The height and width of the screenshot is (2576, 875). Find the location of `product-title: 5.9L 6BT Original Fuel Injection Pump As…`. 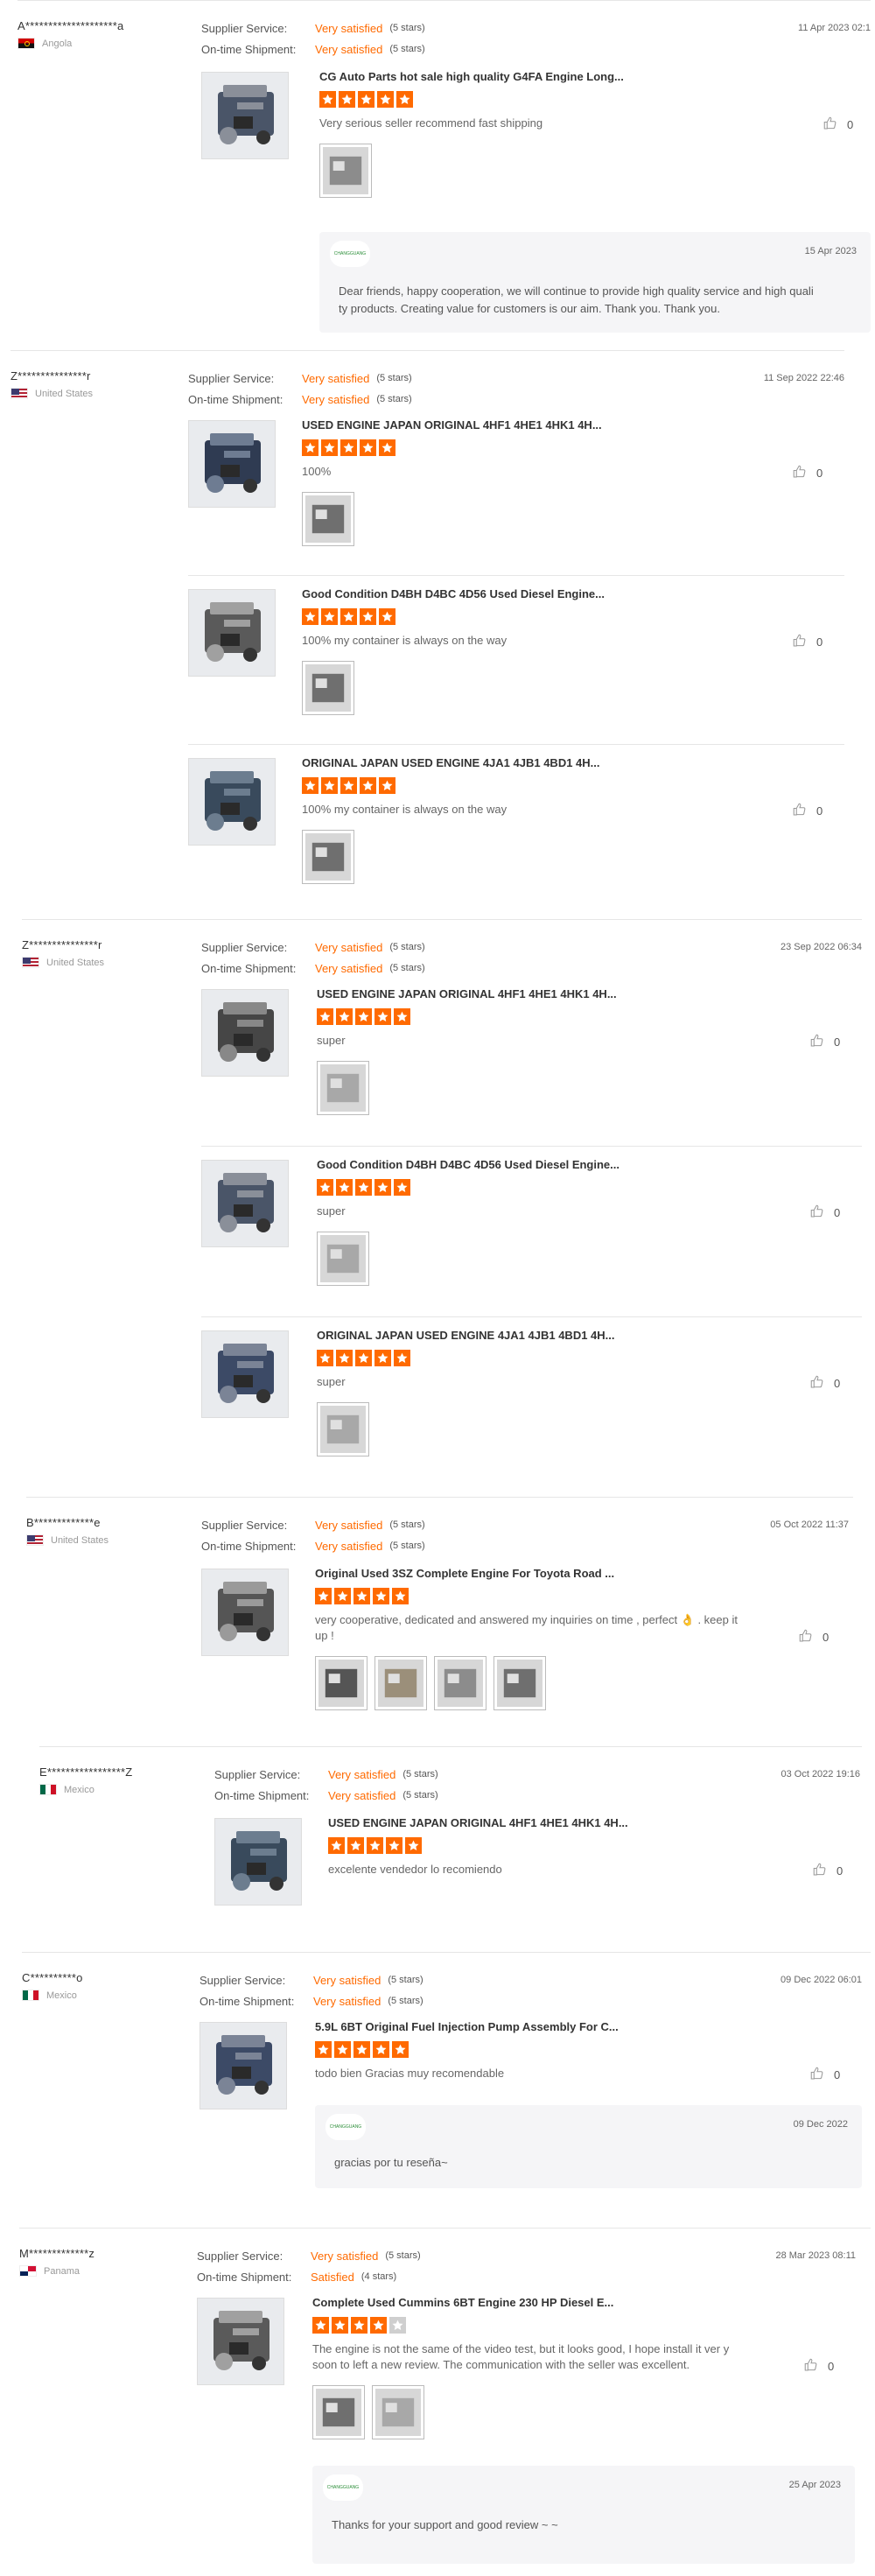

product-title: 5.9L 6BT Original Fuel Injection Pump As… is located at coordinates (467, 2027).